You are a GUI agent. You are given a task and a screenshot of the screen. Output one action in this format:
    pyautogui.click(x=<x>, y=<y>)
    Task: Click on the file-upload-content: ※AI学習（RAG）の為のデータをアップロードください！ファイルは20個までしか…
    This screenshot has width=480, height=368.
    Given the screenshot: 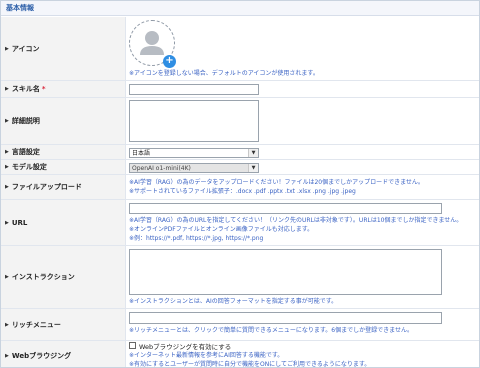 What is the action you would take?
    pyautogui.click(x=302, y=187)
    